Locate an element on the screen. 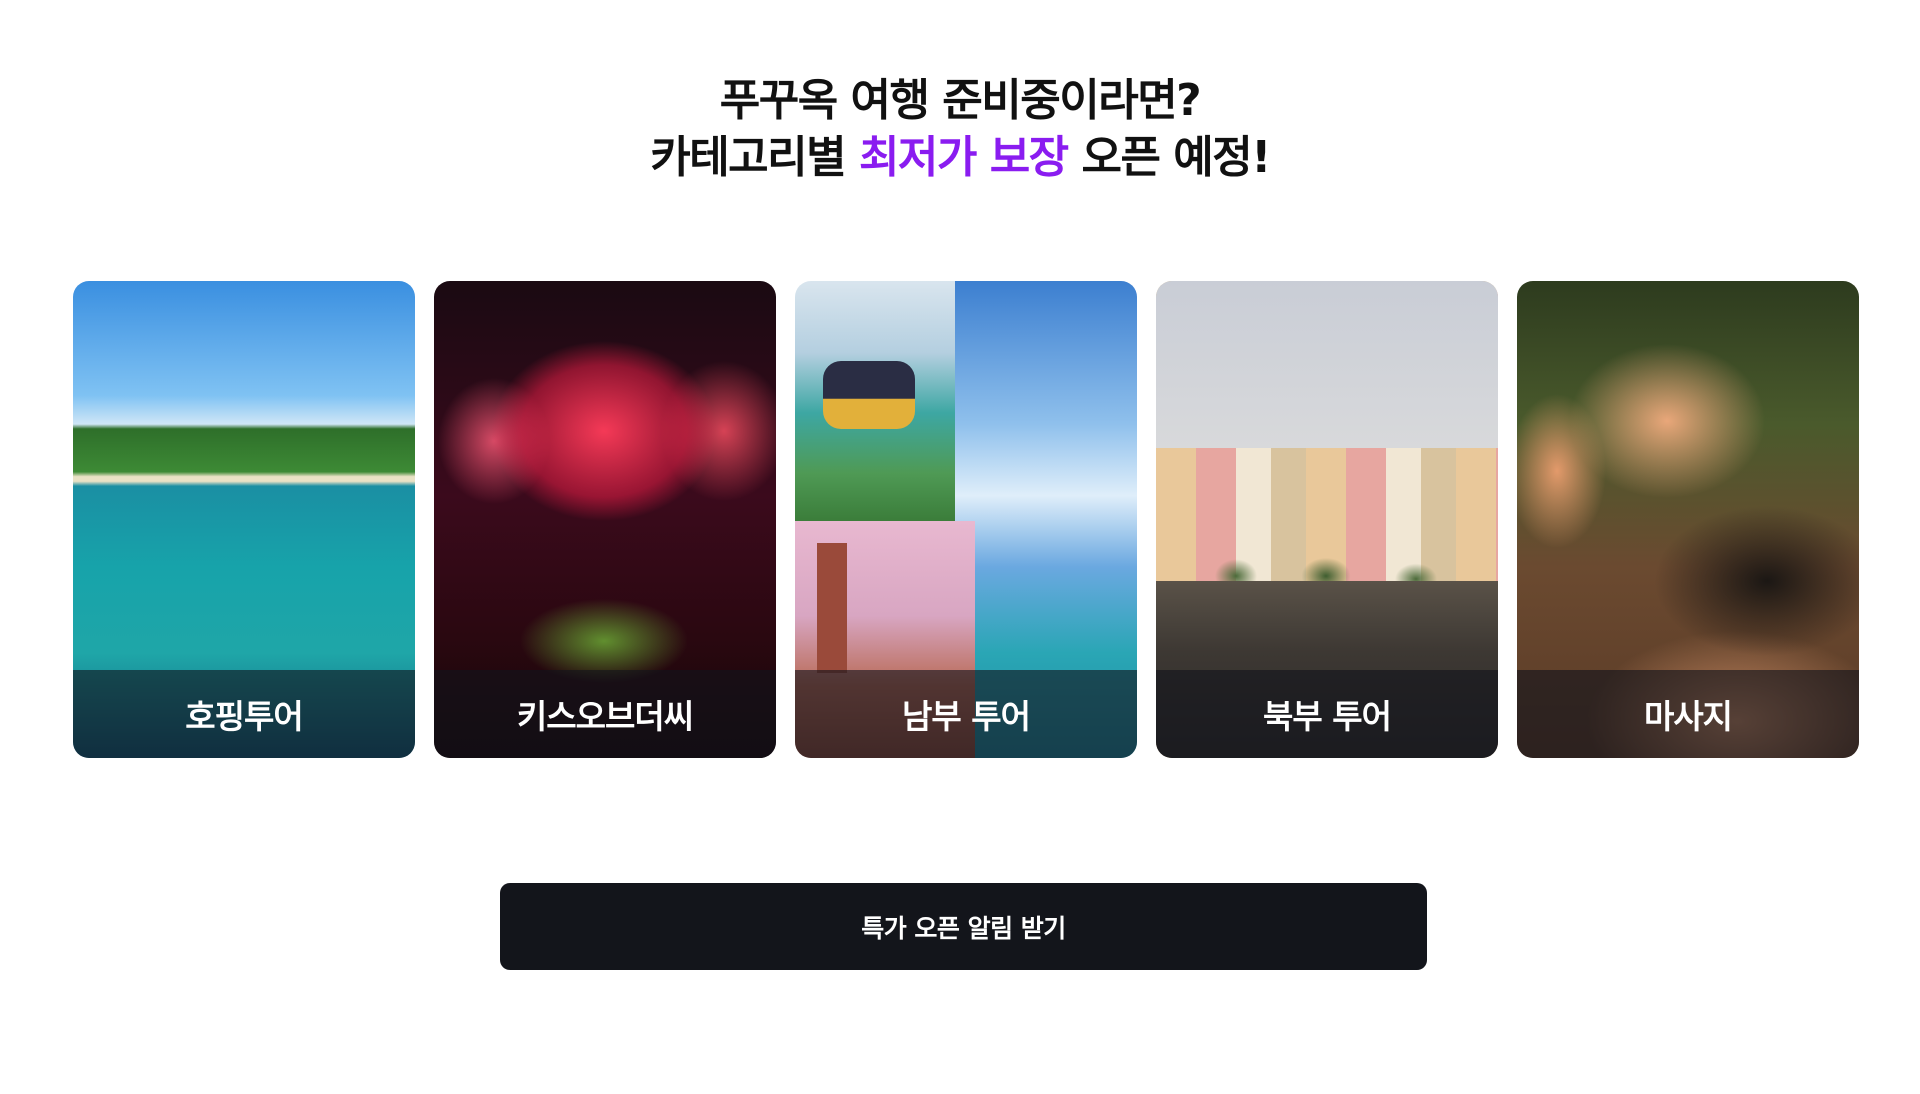 Image resolution: width=1920 pixels, height=1094 pixels. category-card-hopping-tour: 호핑투어 is located at coordinates (244, 519).